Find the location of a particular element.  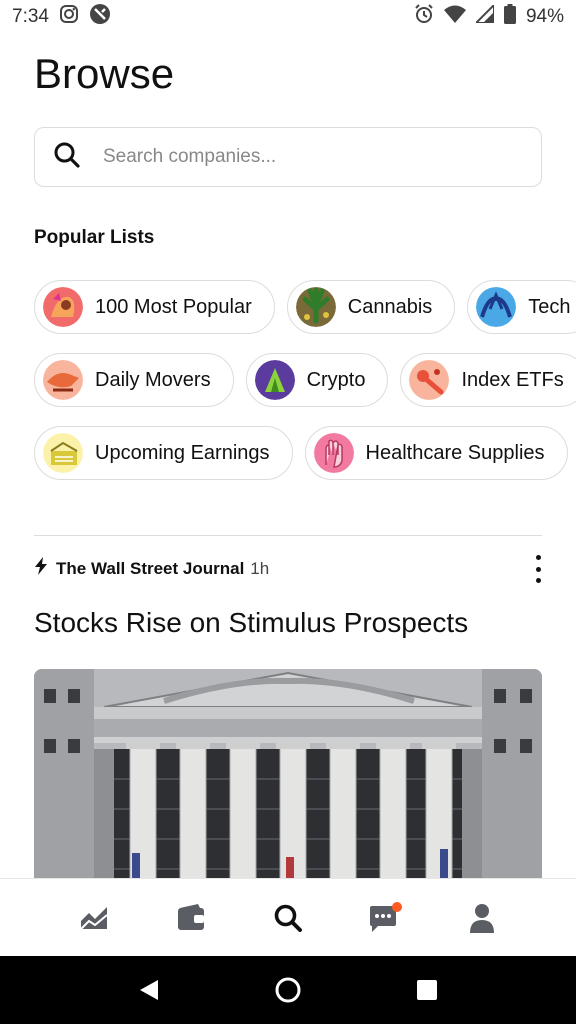

tab-account is located at coordinates (482, 918).